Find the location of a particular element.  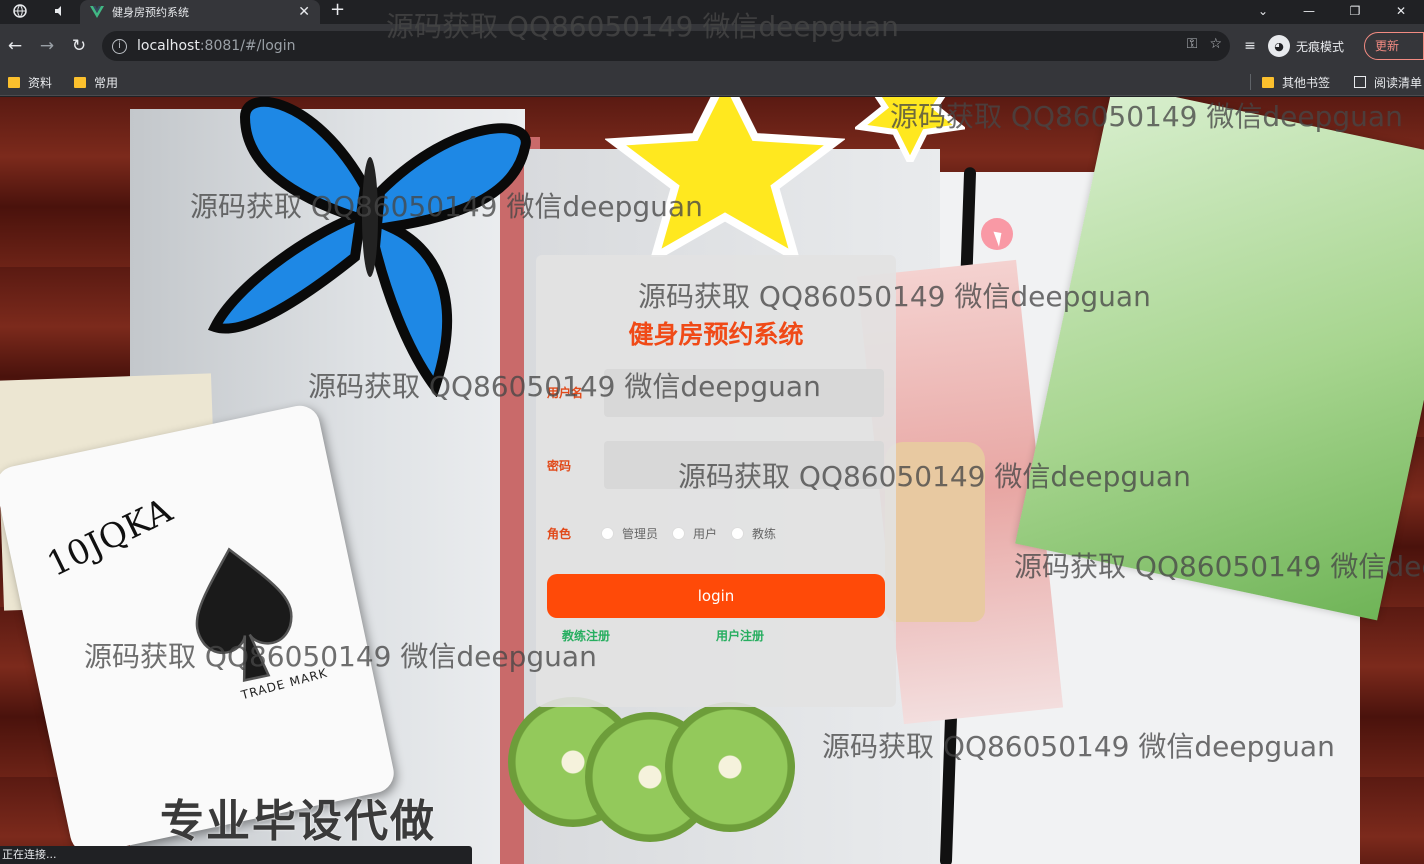

password-label: 密码 is located at coordinates (559, 466).